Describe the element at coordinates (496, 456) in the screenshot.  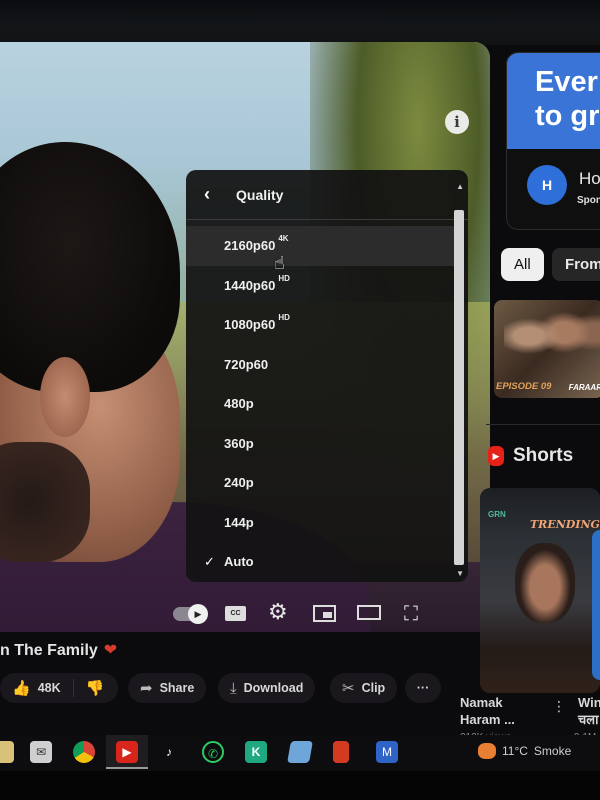
I see `shorts-logo-icon: ▶` at that location.